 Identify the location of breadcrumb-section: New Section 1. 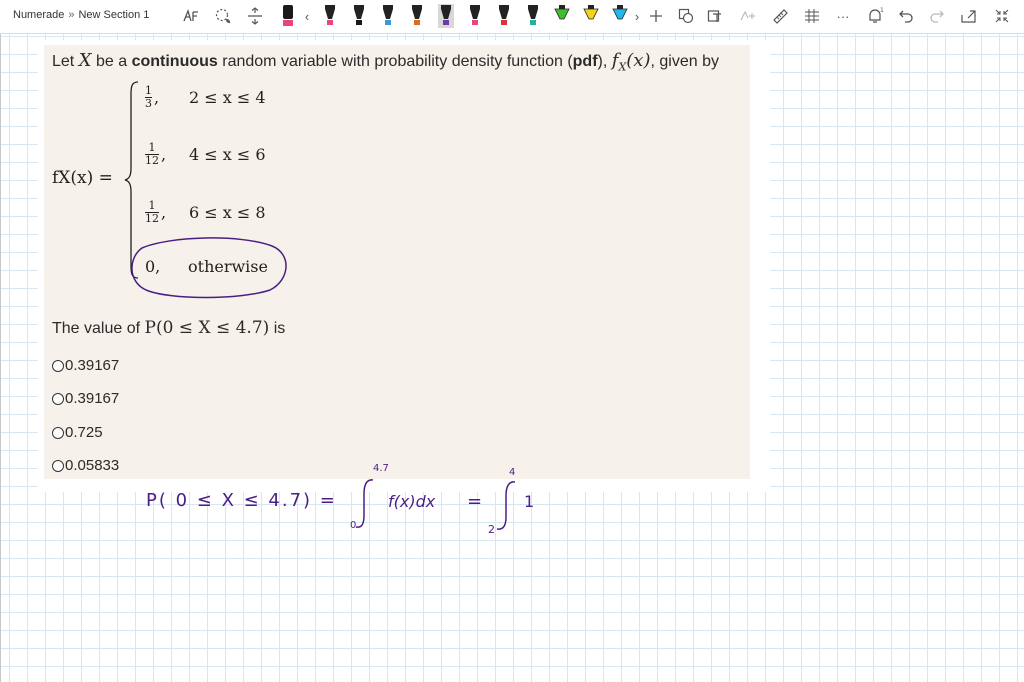
(113, 15).